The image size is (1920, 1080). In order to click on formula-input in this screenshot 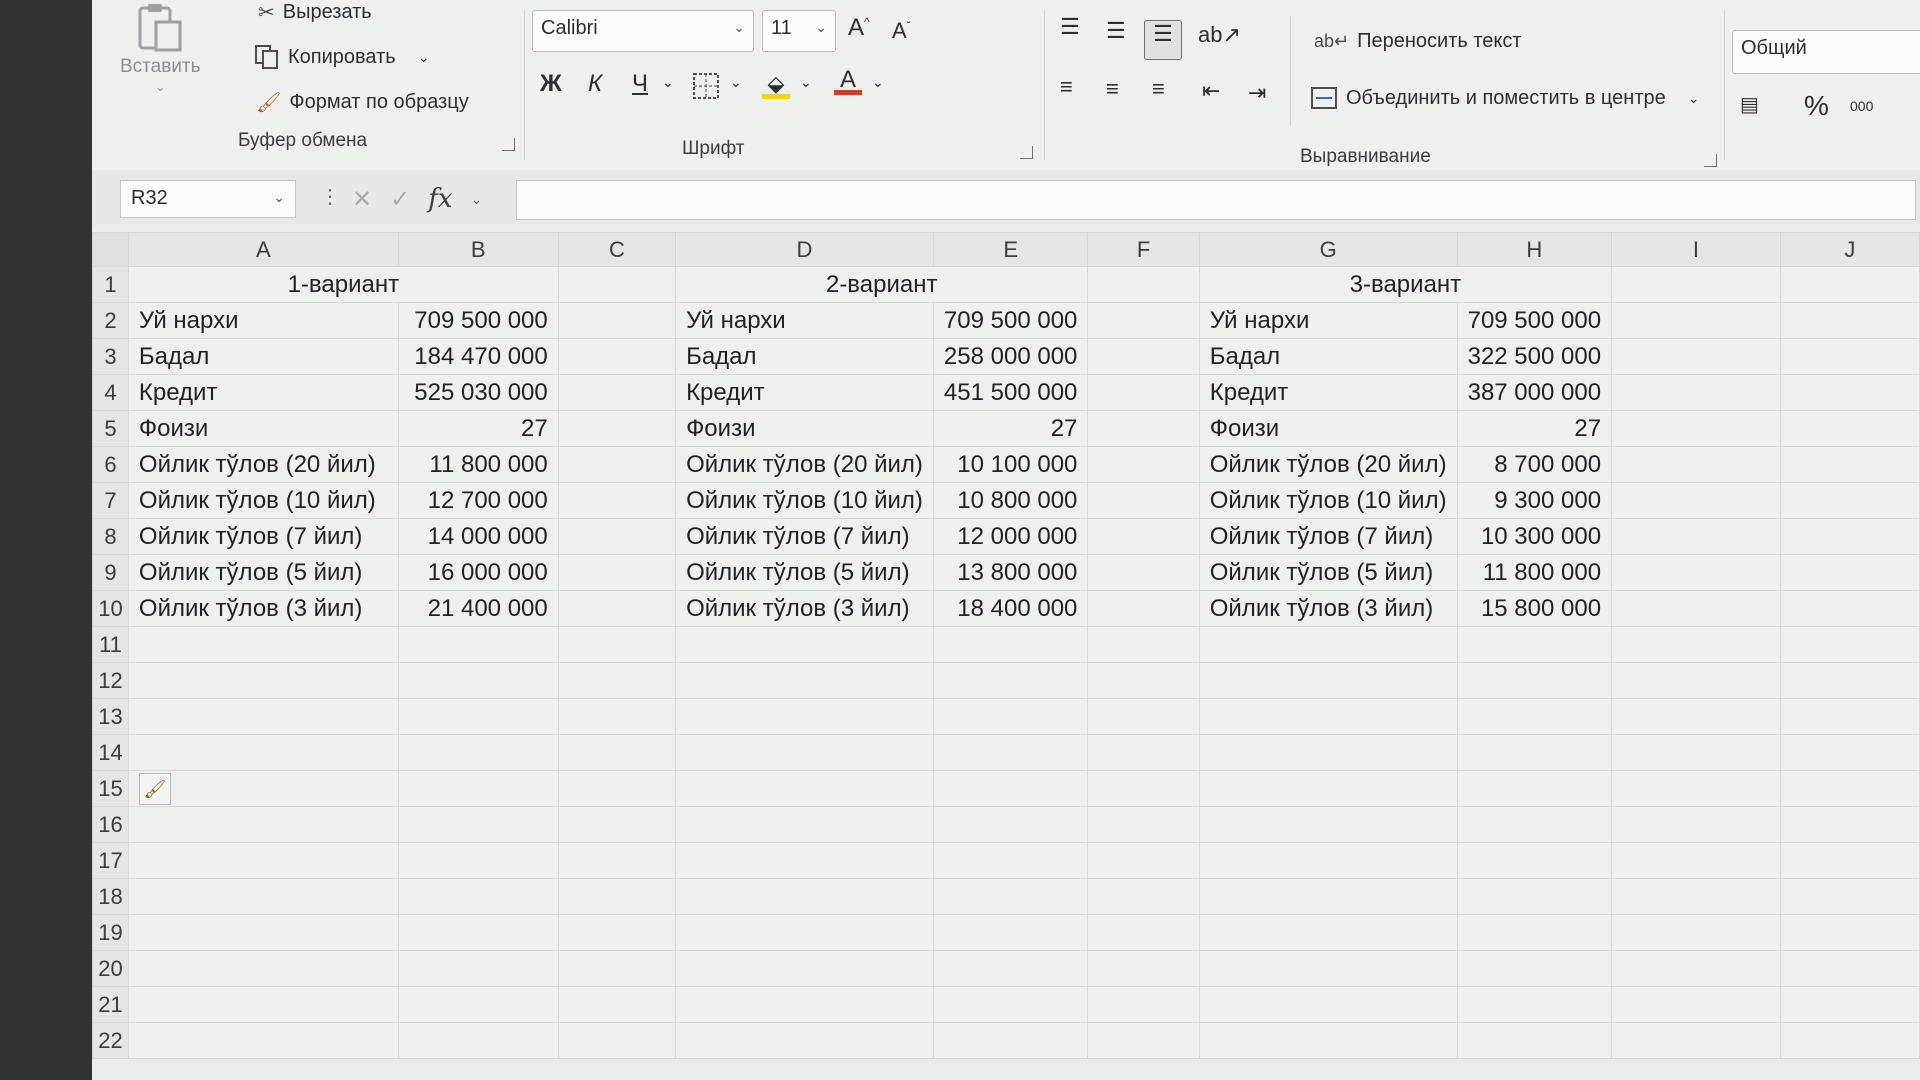, I will do `click(1216, 200)`.